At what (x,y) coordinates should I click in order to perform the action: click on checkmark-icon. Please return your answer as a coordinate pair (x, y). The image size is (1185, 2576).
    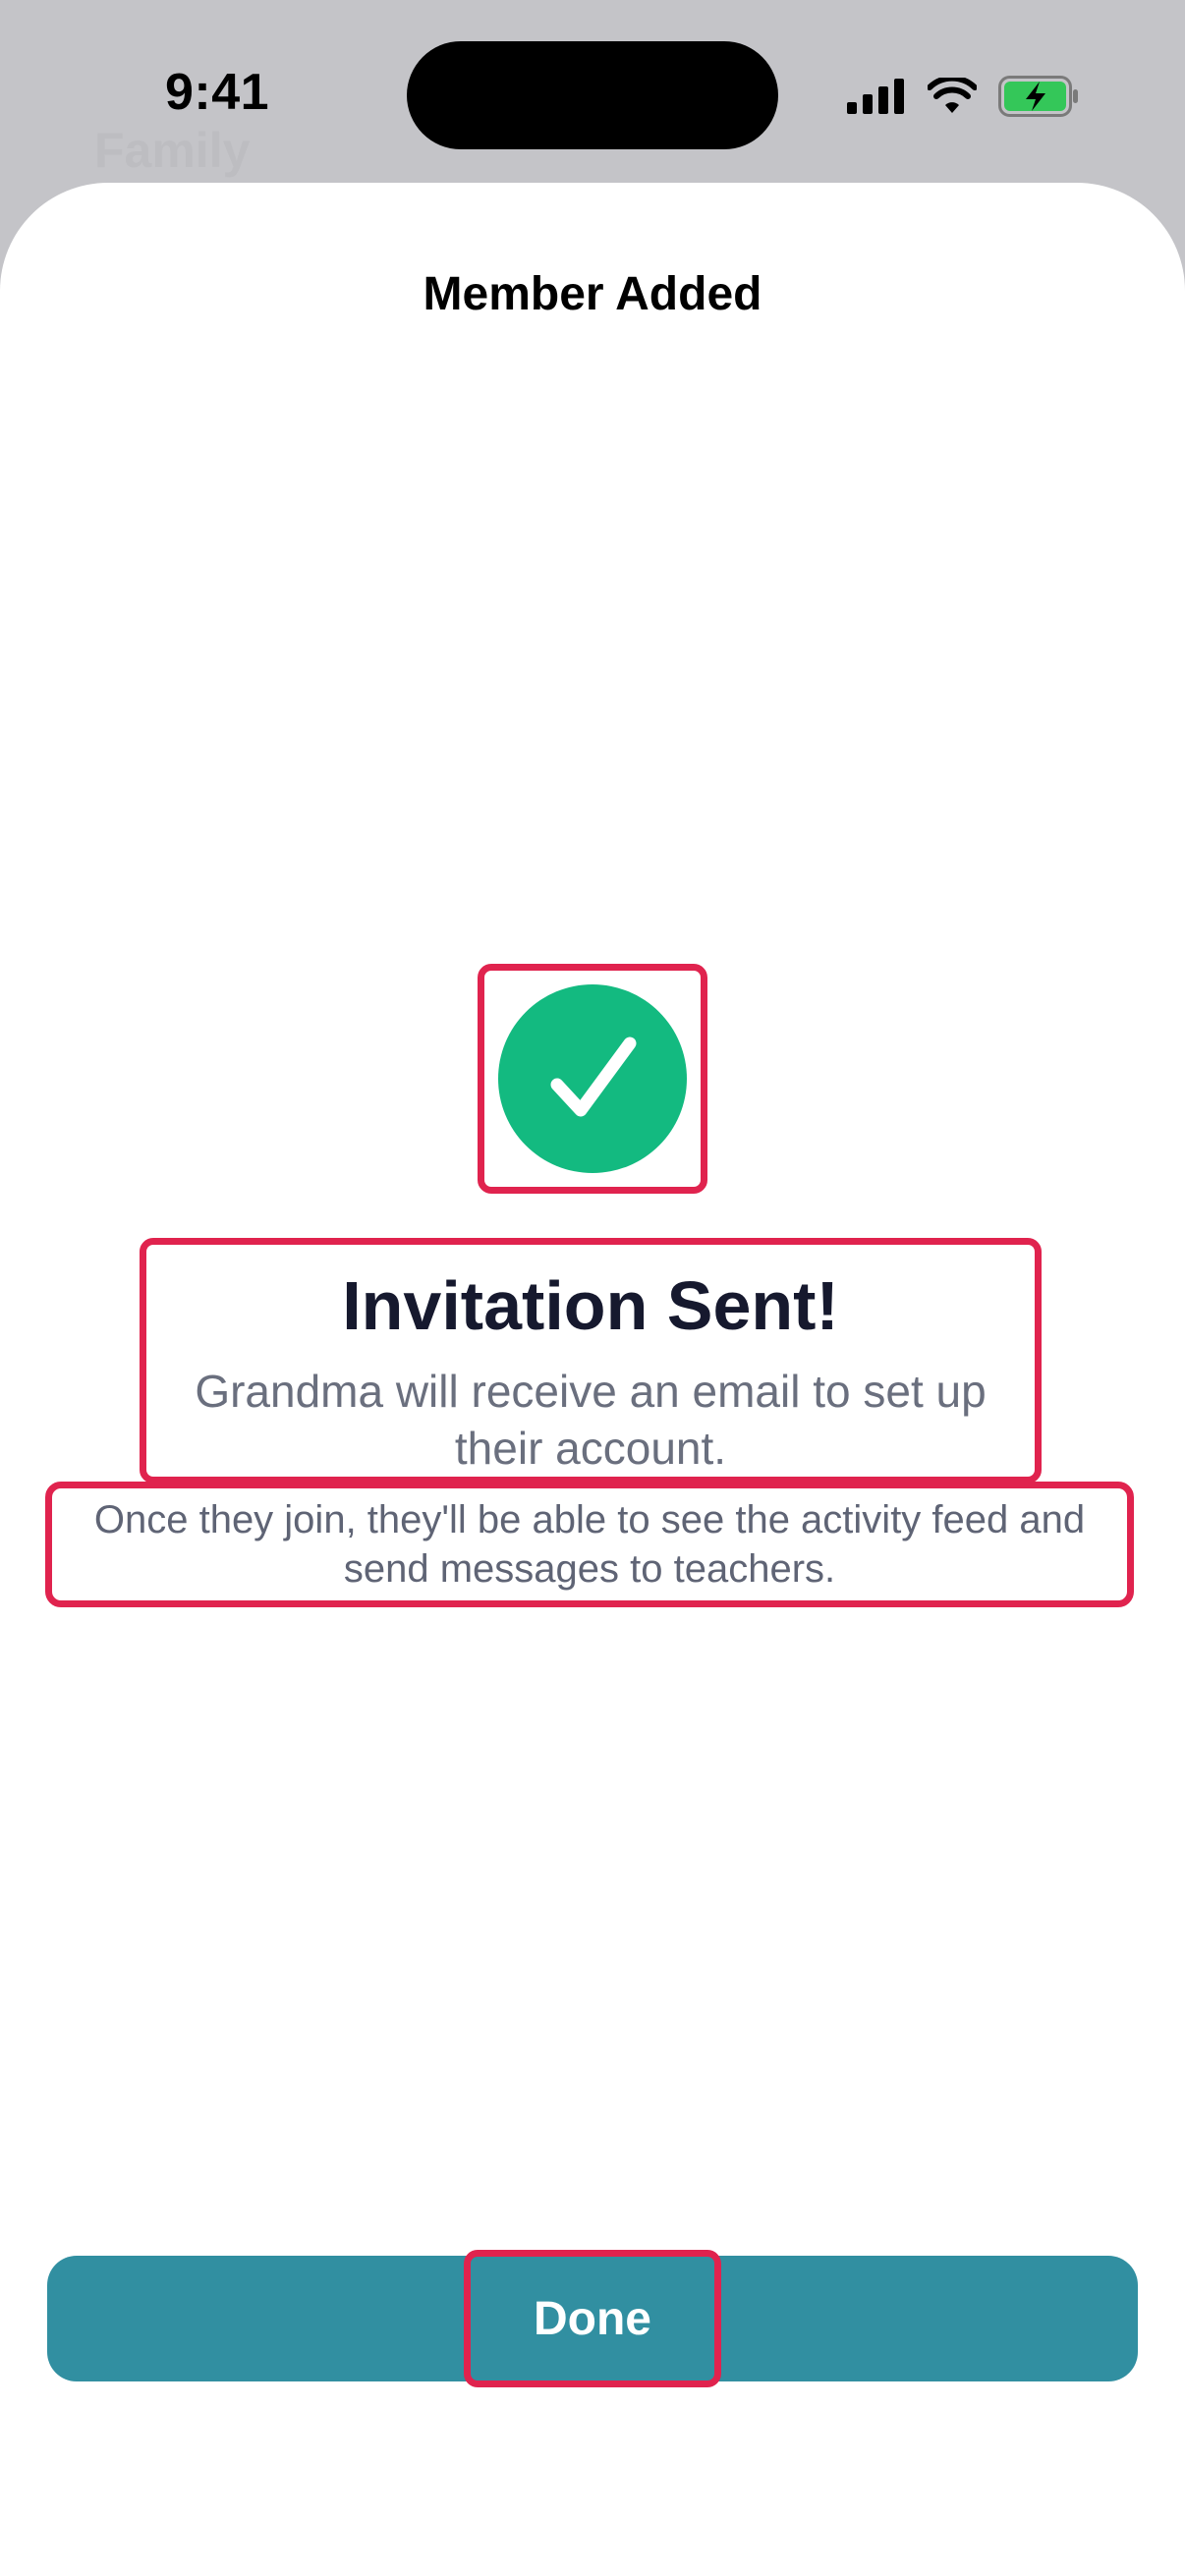
    Looking at the image, I should click on (594, 1076).